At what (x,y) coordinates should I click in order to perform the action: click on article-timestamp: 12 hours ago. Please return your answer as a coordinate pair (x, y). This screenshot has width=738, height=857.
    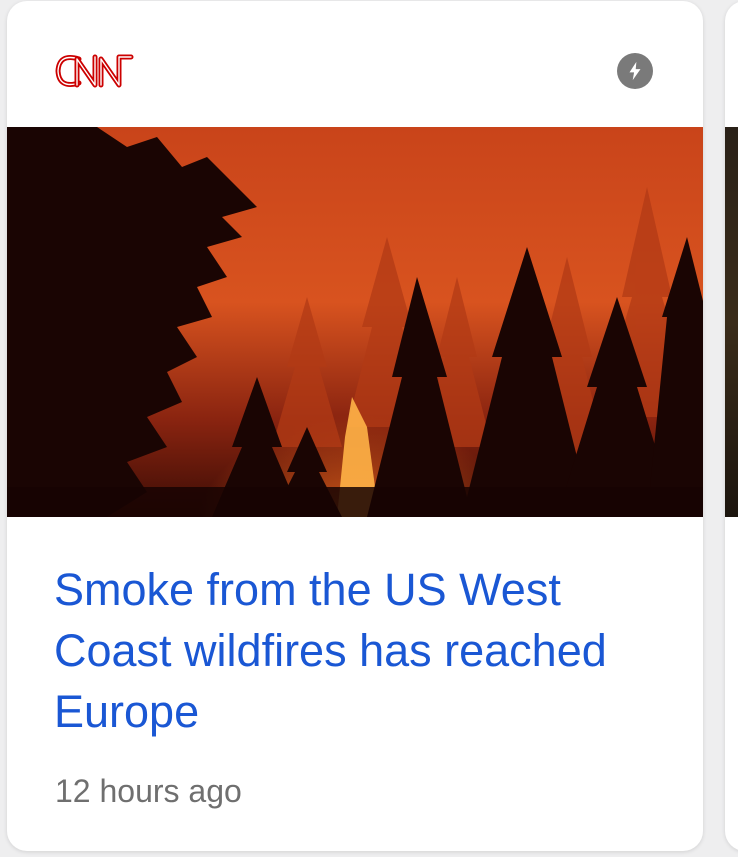
    Looking at the image, I should click on (148, 791).